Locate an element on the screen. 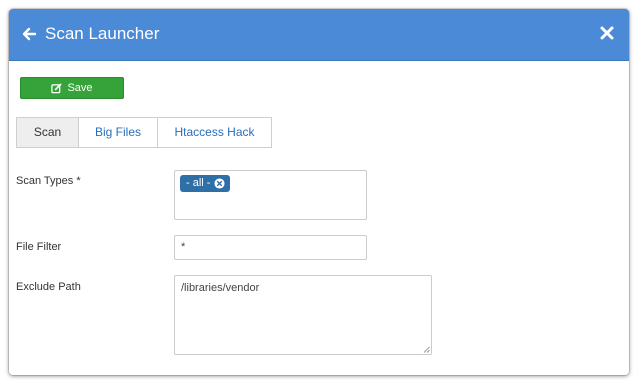 This screenshot has width=640, height=384. tab-htaccess-hack: Htaccess Hack is located at coordinates (214, 132).